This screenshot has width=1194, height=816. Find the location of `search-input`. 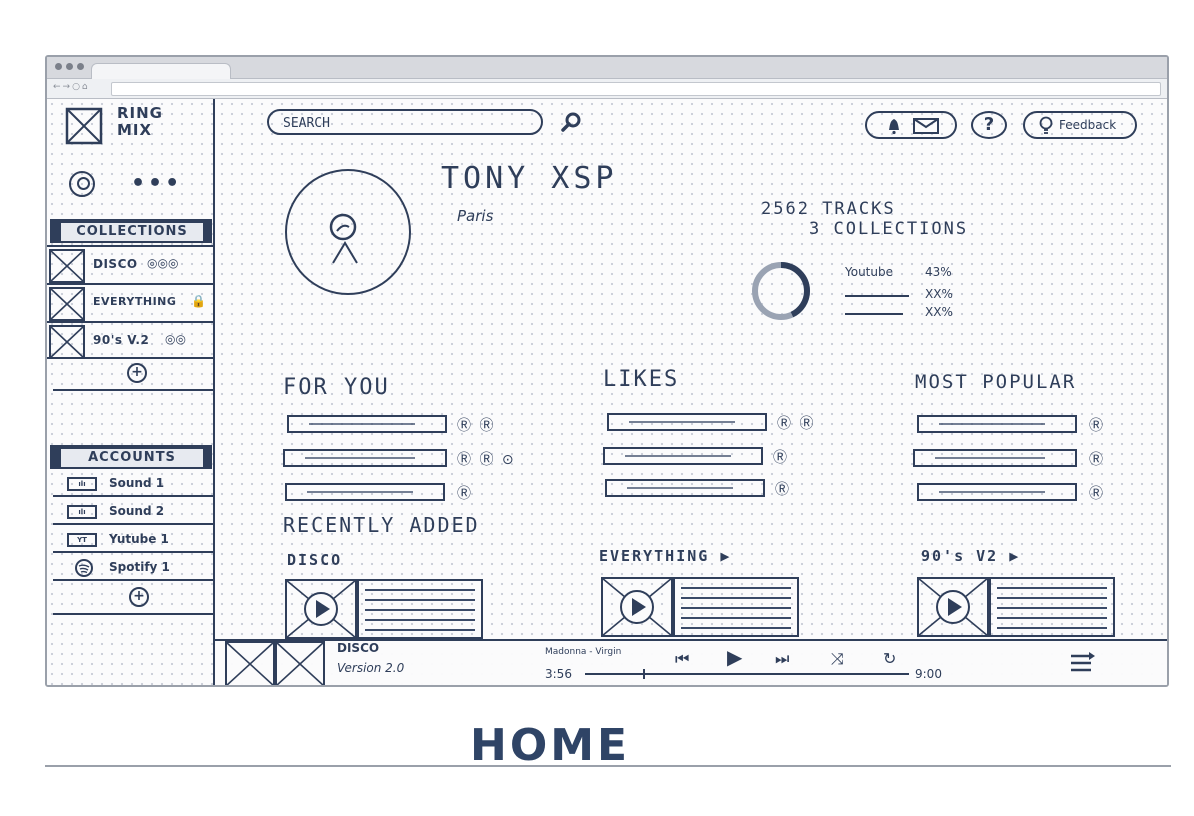

search-input is located at coordinates (406, 123).